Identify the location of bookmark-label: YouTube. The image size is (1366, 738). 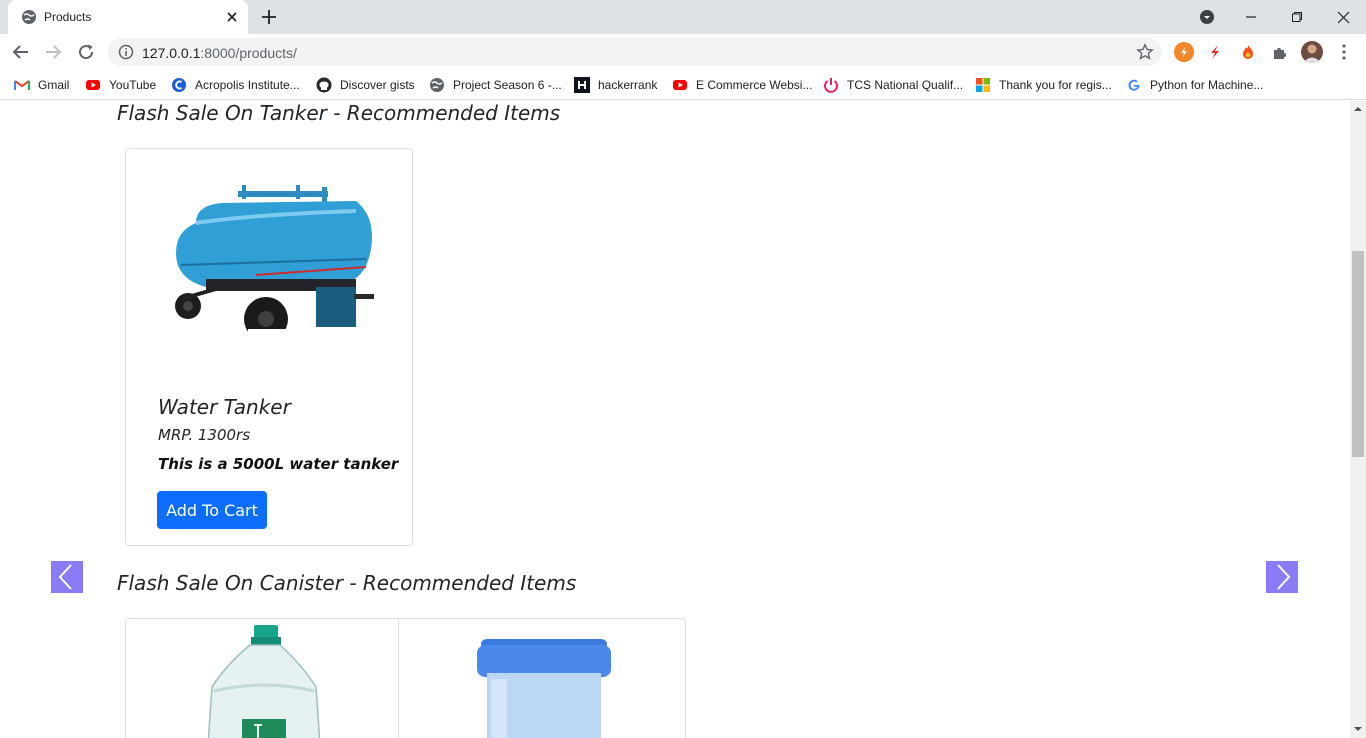
(133, 85).